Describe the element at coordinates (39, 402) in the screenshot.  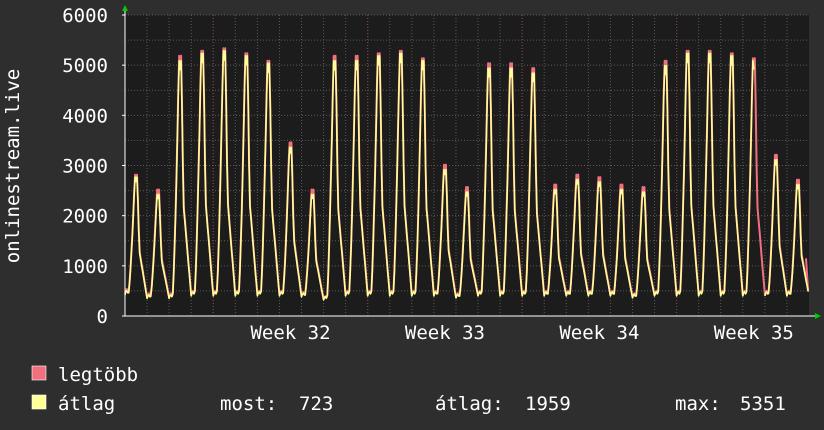
I see `legend-avg-swatch` at that location.